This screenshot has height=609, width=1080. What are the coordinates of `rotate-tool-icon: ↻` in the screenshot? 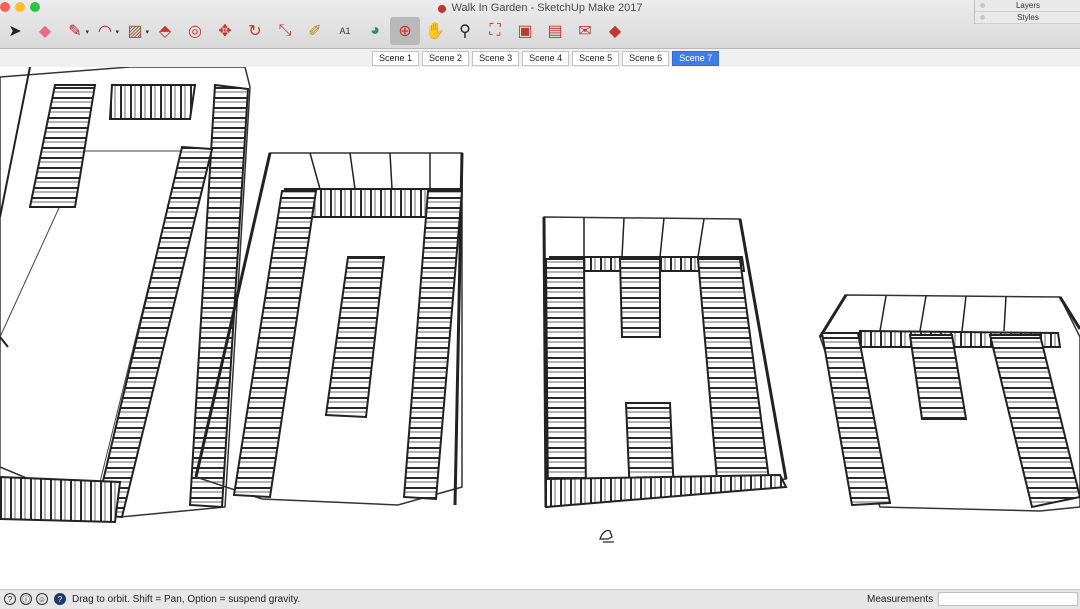 It's located at (255, 31).